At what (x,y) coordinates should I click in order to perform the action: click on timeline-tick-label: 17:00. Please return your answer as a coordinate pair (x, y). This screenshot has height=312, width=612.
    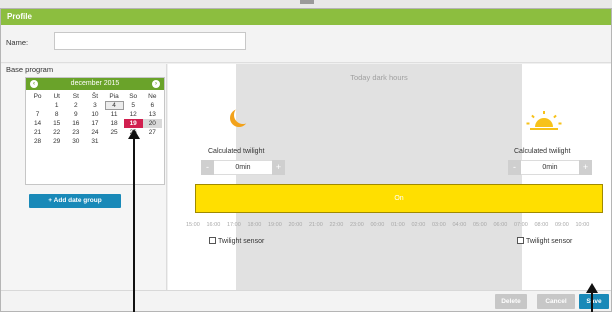
    Looking at the image, I should click on (234, 225).